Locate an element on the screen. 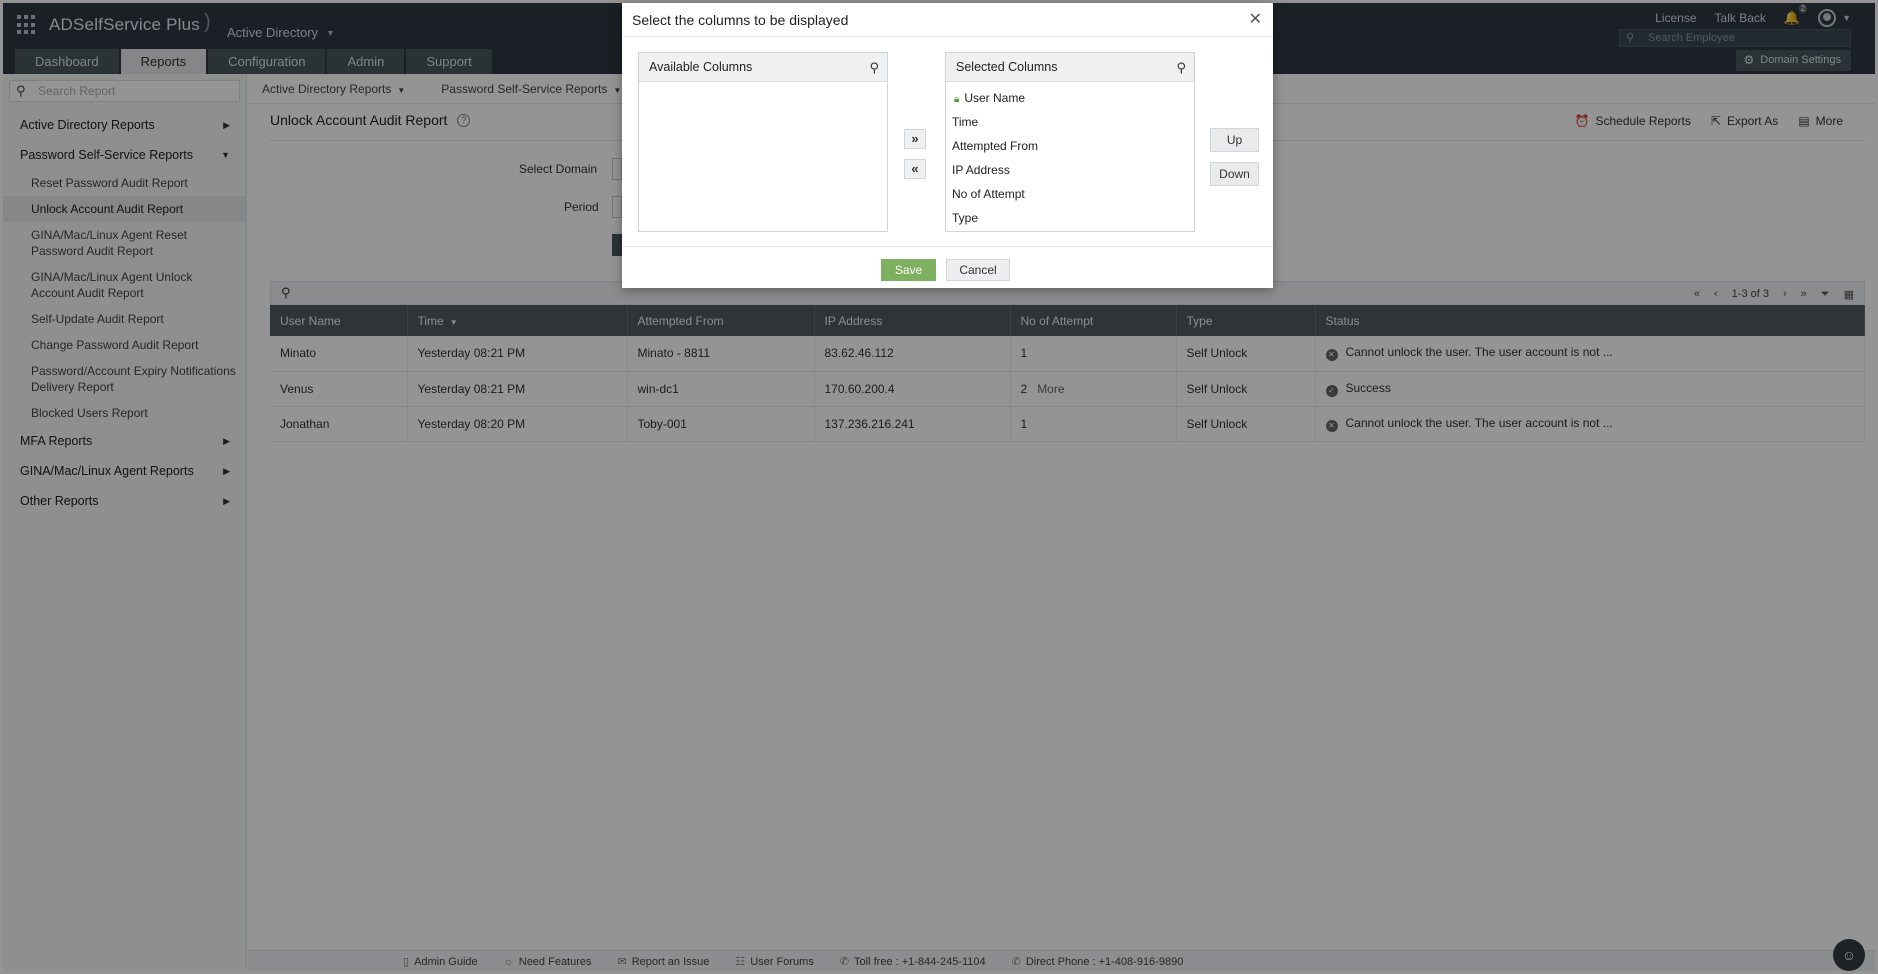 The width and height of the screenshot is (1878, 974). list-item: No of Attempt is located at coordinates (1073, 194).